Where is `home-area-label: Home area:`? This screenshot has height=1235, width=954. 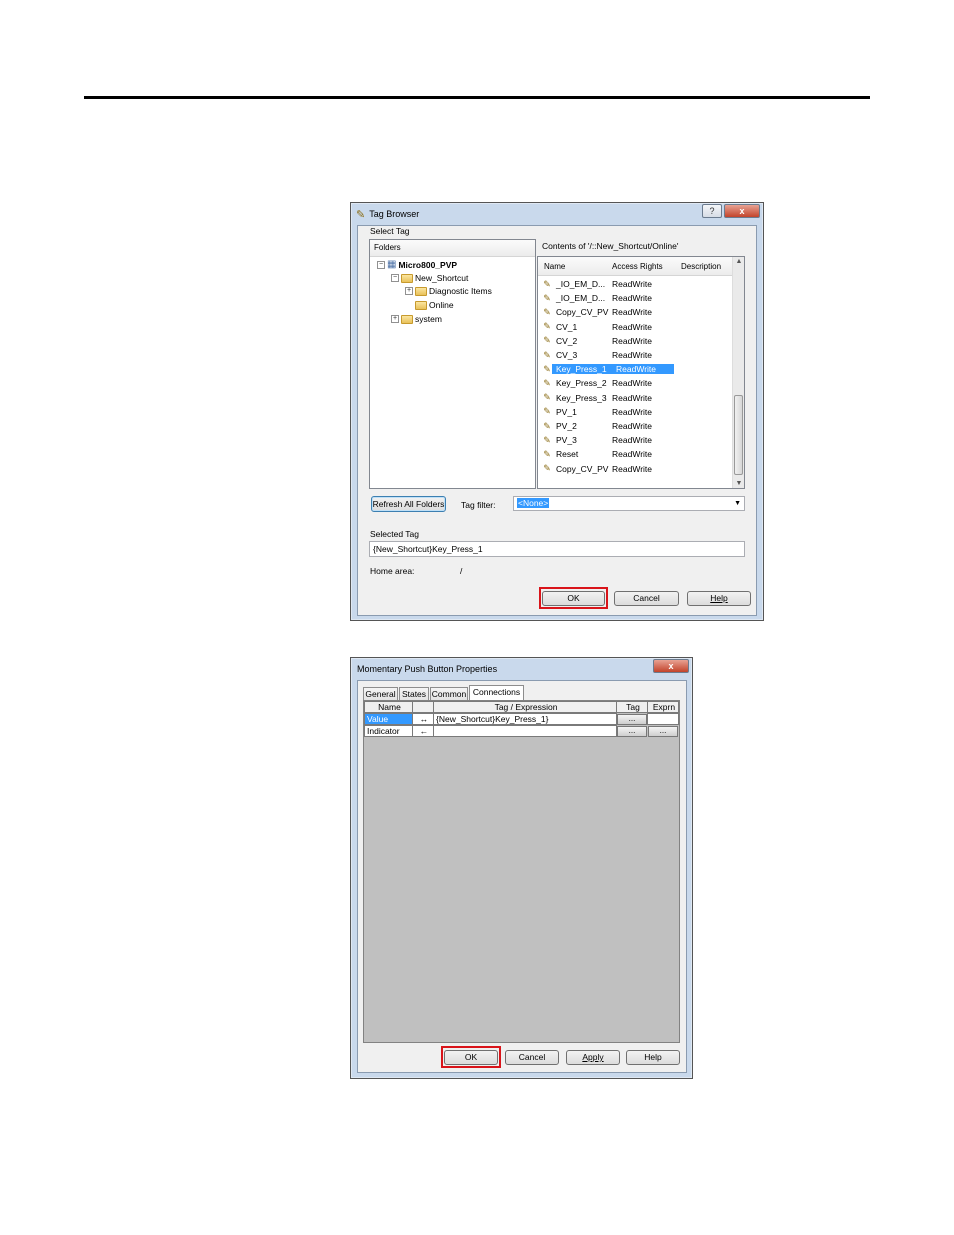 home-area-label: Home area: is located at coordinates (392, 571).